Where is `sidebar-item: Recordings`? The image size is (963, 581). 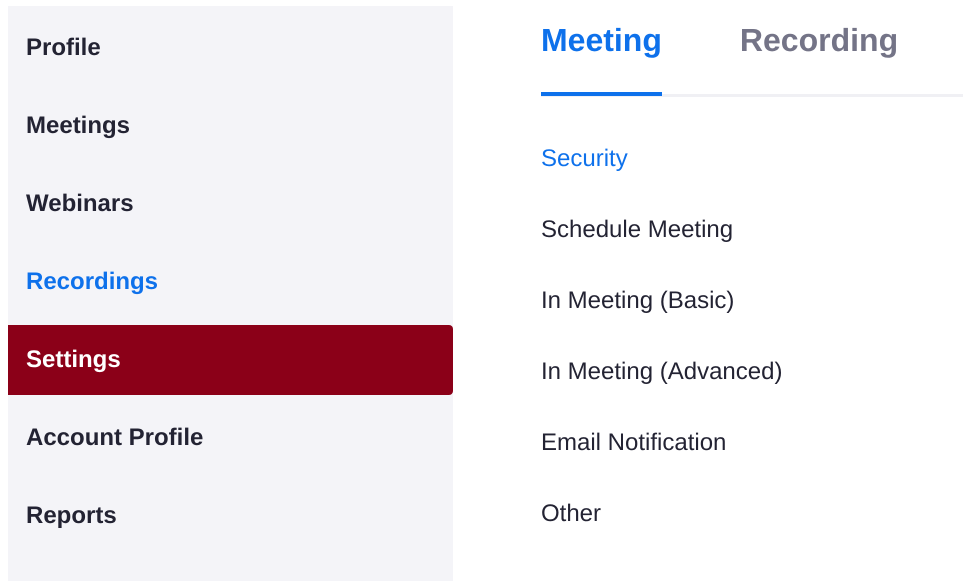
sidebar-item: Recordings is located at coordinates (230, 282).